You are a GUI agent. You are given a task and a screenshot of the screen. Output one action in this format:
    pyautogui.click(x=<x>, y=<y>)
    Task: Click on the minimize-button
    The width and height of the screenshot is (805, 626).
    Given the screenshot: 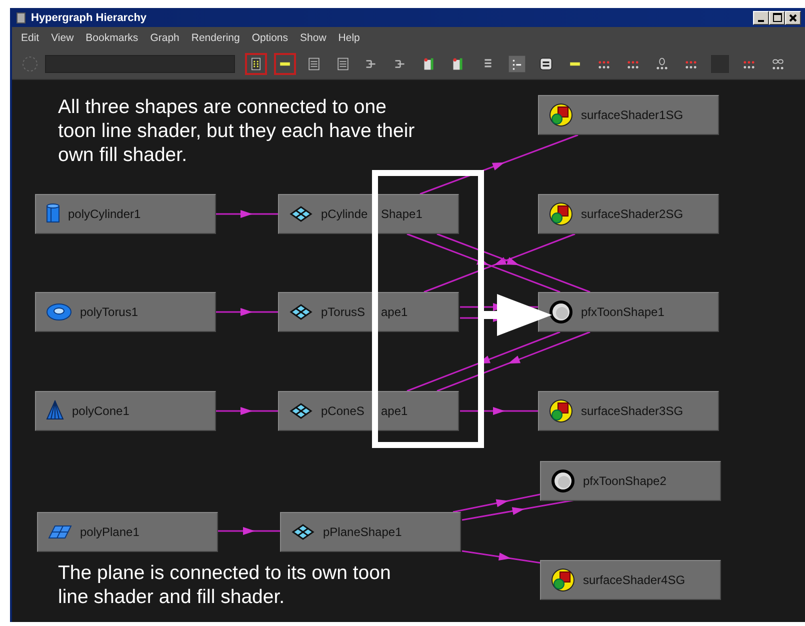 What is the action you would take?
    pyautogui.click(x=761, y=17)
    